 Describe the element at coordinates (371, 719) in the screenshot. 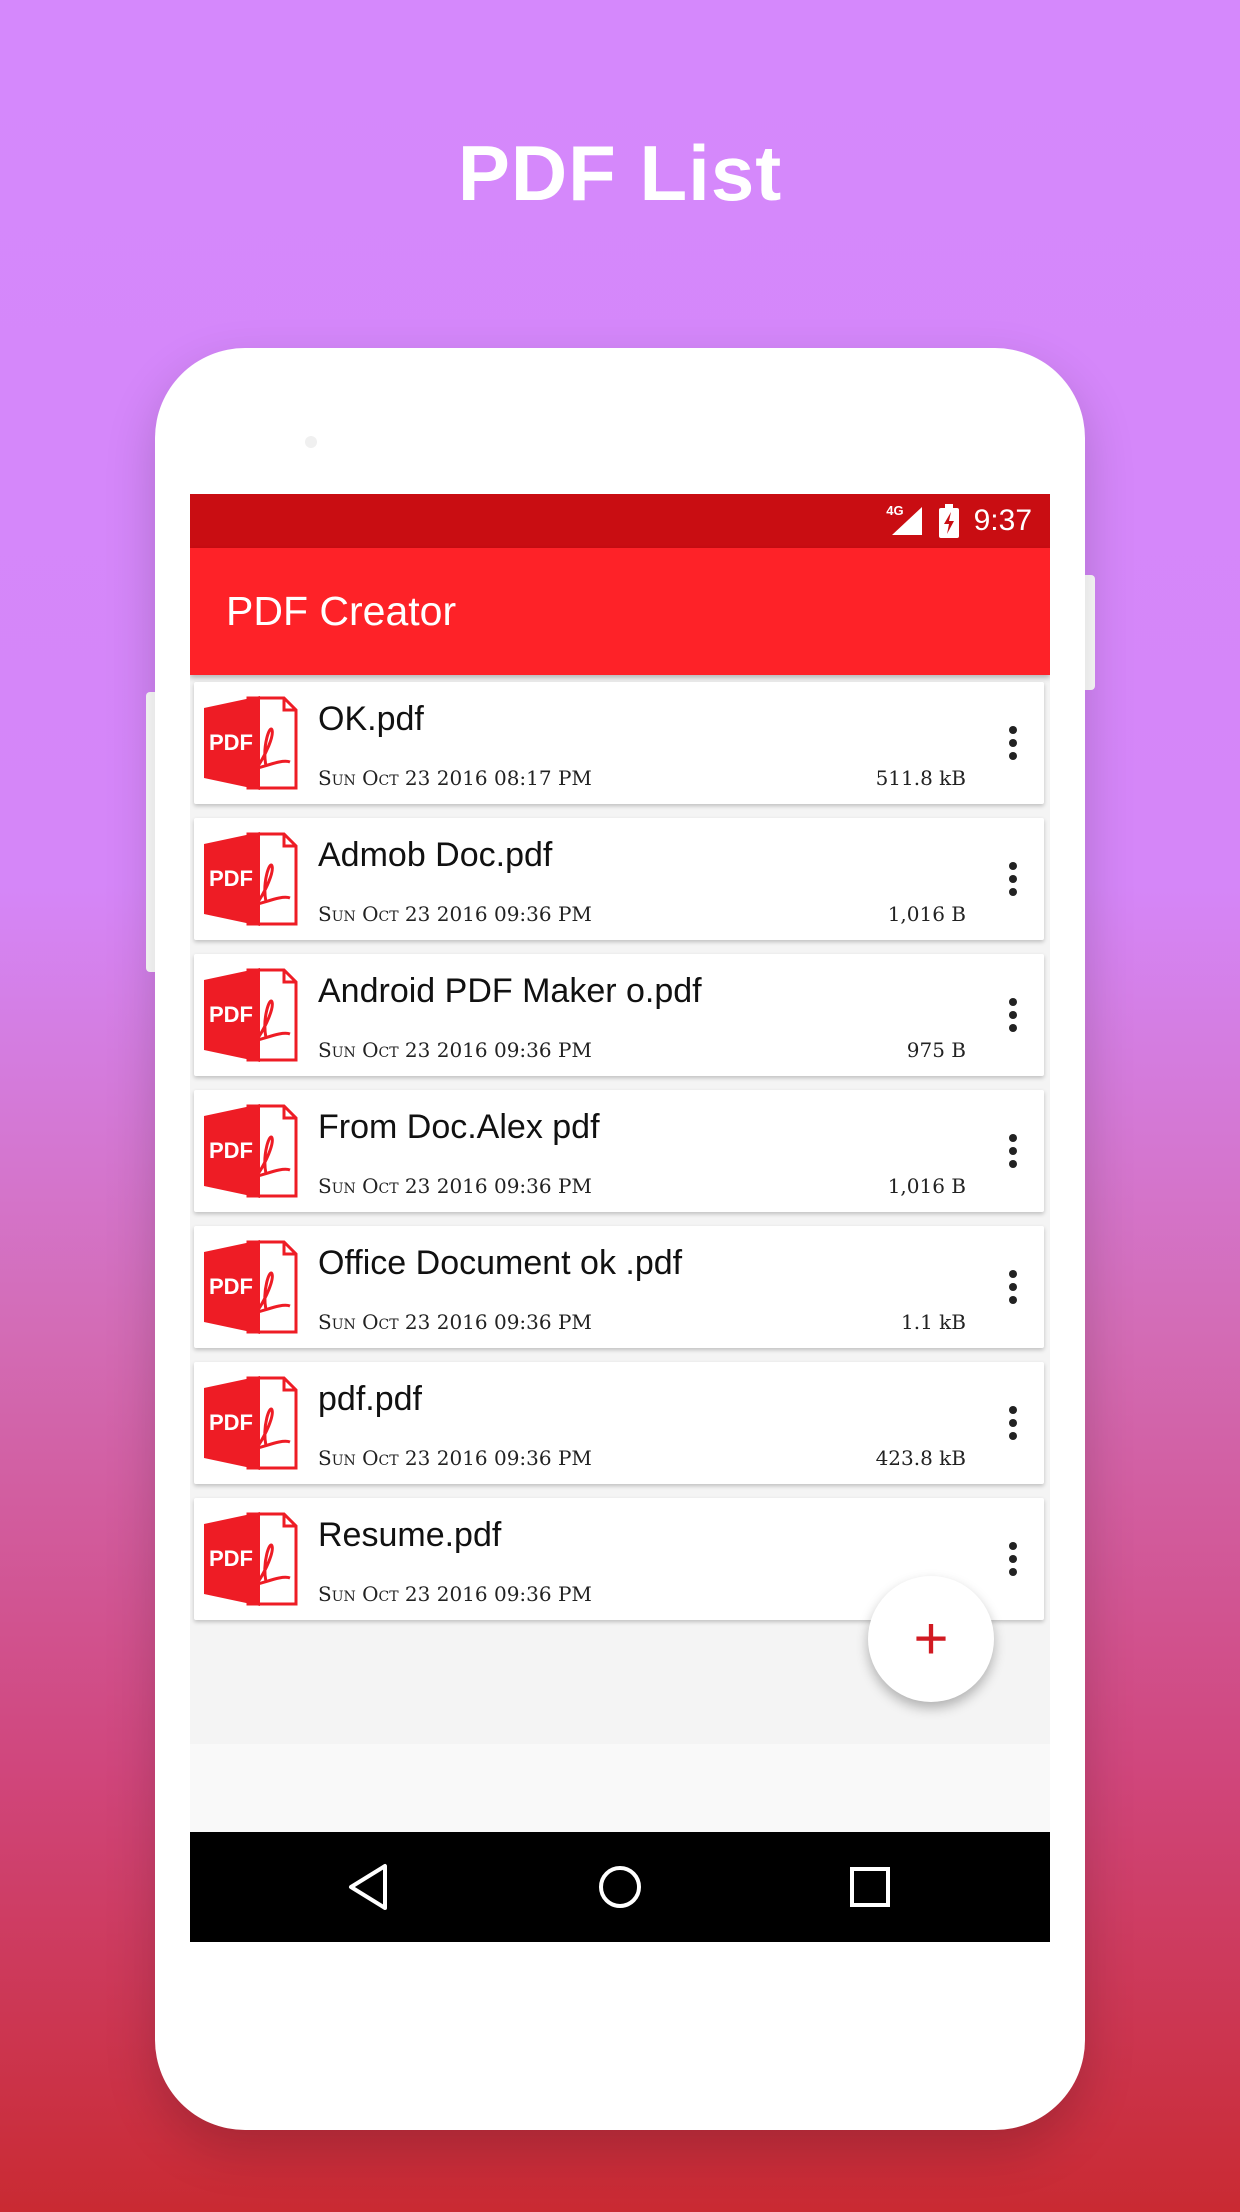

I see `file-name: OK.pdf` at that location.